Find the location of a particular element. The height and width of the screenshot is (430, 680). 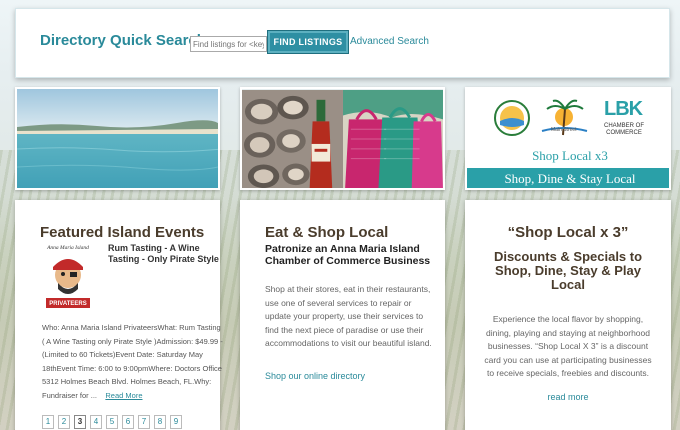

privateers-logo-bottom: PRIVATEERS is located at coordinates (68, 304).